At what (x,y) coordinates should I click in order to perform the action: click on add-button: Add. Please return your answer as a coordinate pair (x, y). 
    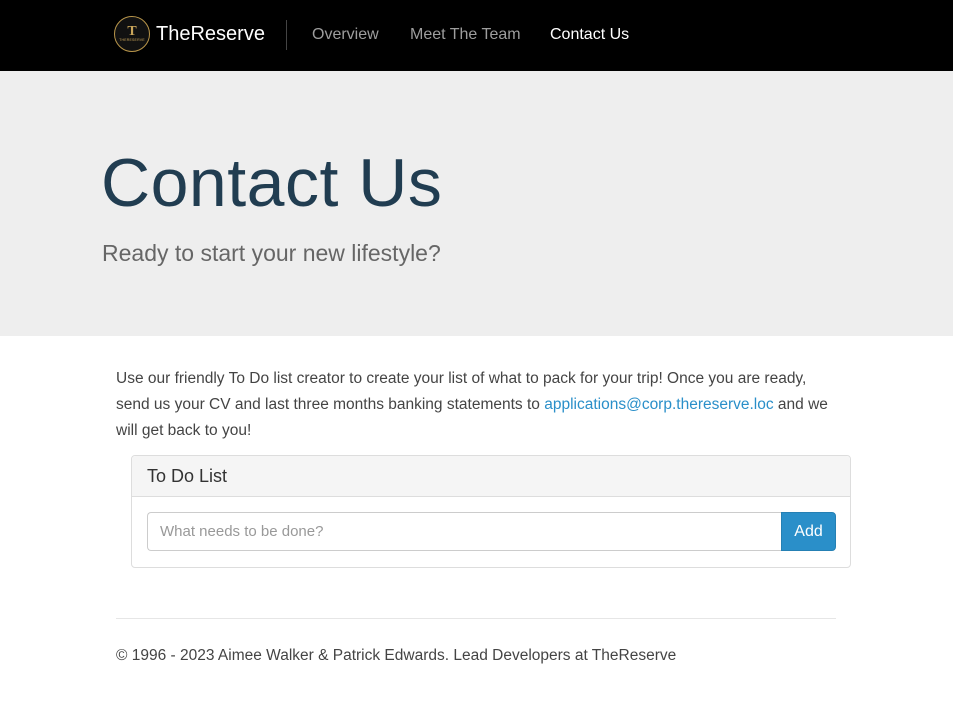
    Looking at the image, I should click on (808, 531).